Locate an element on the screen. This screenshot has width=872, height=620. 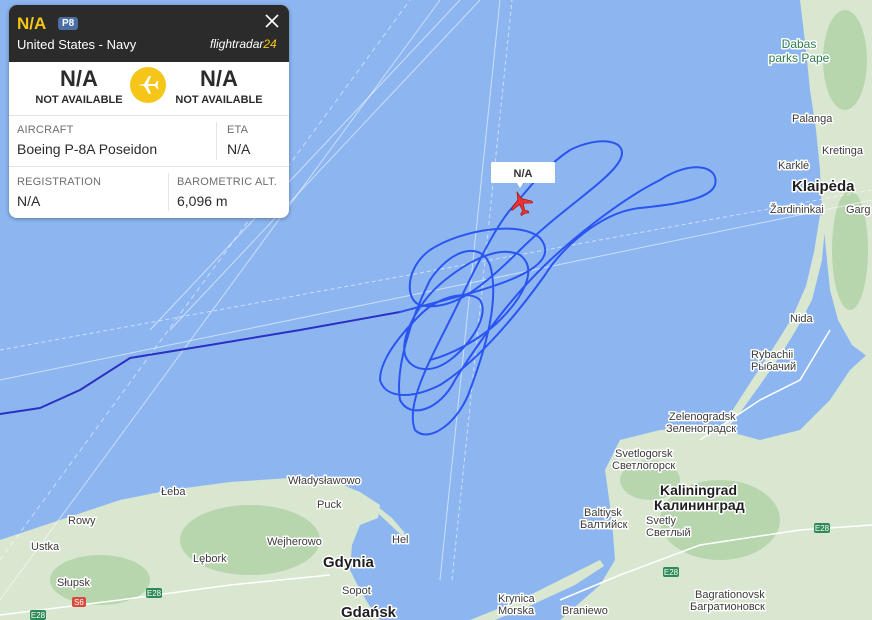
close-icon is located at coordinates (272, 21).